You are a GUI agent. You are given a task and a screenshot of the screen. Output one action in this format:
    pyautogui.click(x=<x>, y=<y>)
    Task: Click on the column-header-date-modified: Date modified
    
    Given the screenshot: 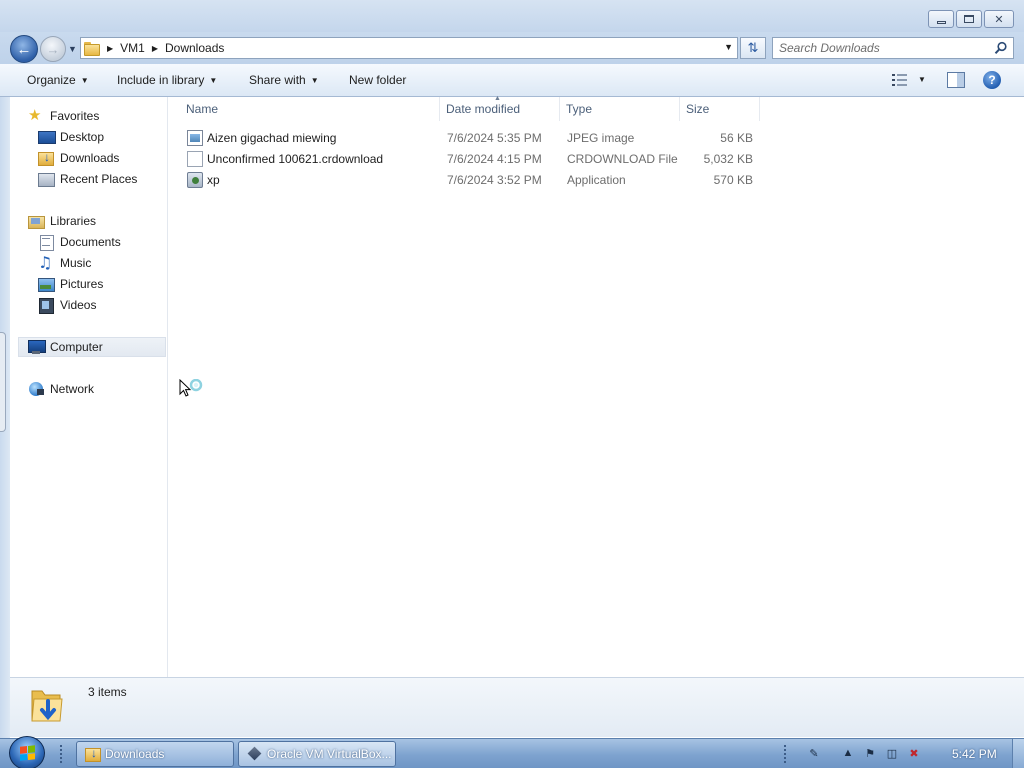 What is the action you would take?
    pyautogui.click(x=500, y=109)
    